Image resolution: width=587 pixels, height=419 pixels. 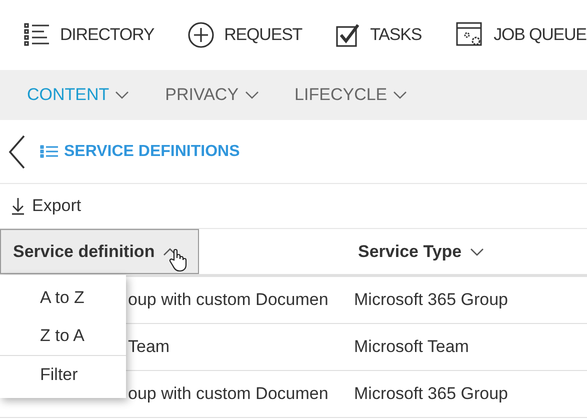 I want to click on nav-link: TASKS, so click(x=379, y=35).